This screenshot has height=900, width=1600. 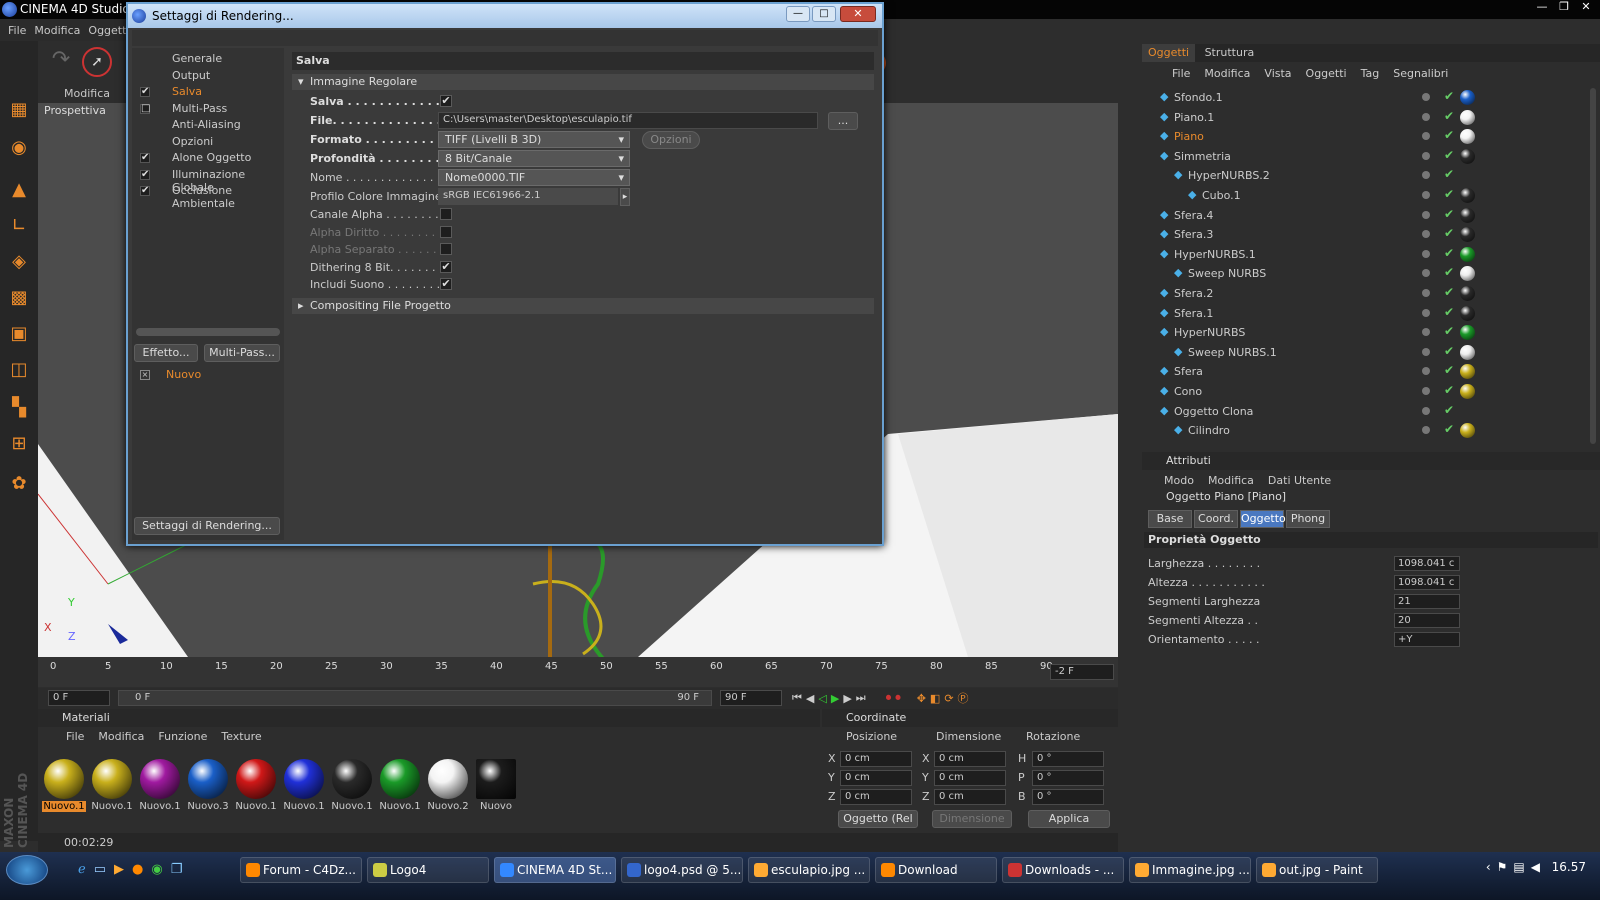 What do you see at coordinates (19, 484) in the screenshot?
I see `sculpt-icon: ✿` at bounding box center [19, 484].